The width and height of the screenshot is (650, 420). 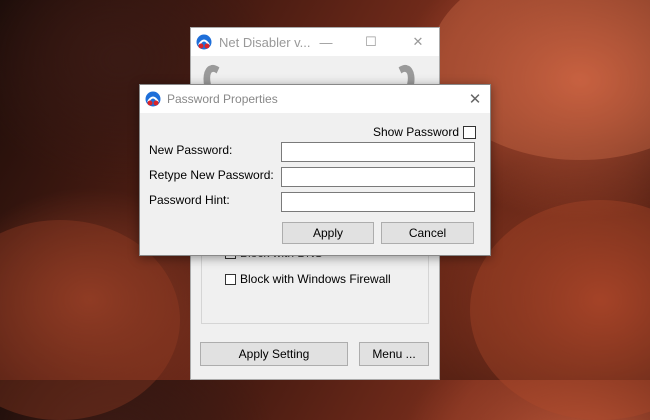 What do you see at coordinates (230, 279) in the screenshot?
I see `block-firewall-checkbox` at bounding box center [230, 279].